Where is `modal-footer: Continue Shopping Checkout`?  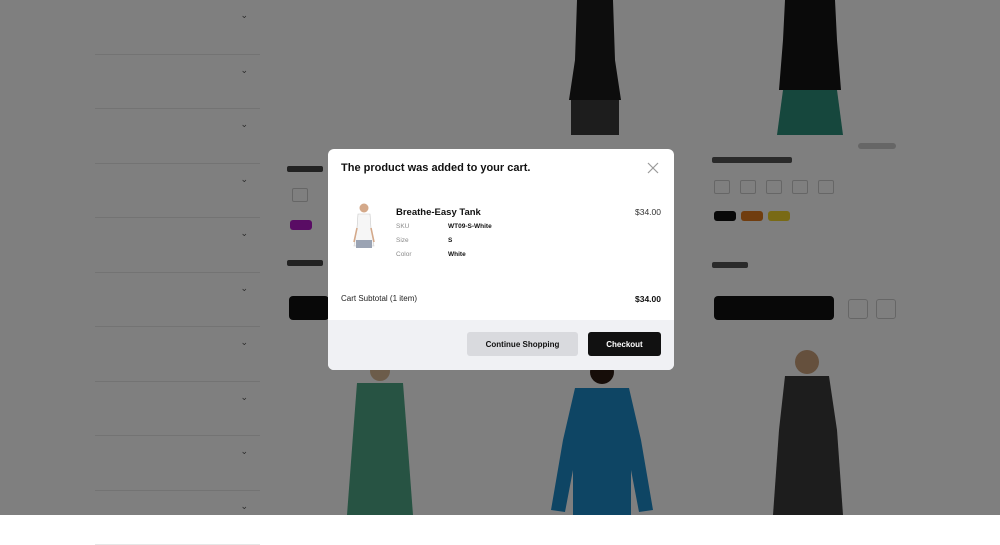 modal-footer: Continue Shopping Checkout is located at coordinates (501, 345).